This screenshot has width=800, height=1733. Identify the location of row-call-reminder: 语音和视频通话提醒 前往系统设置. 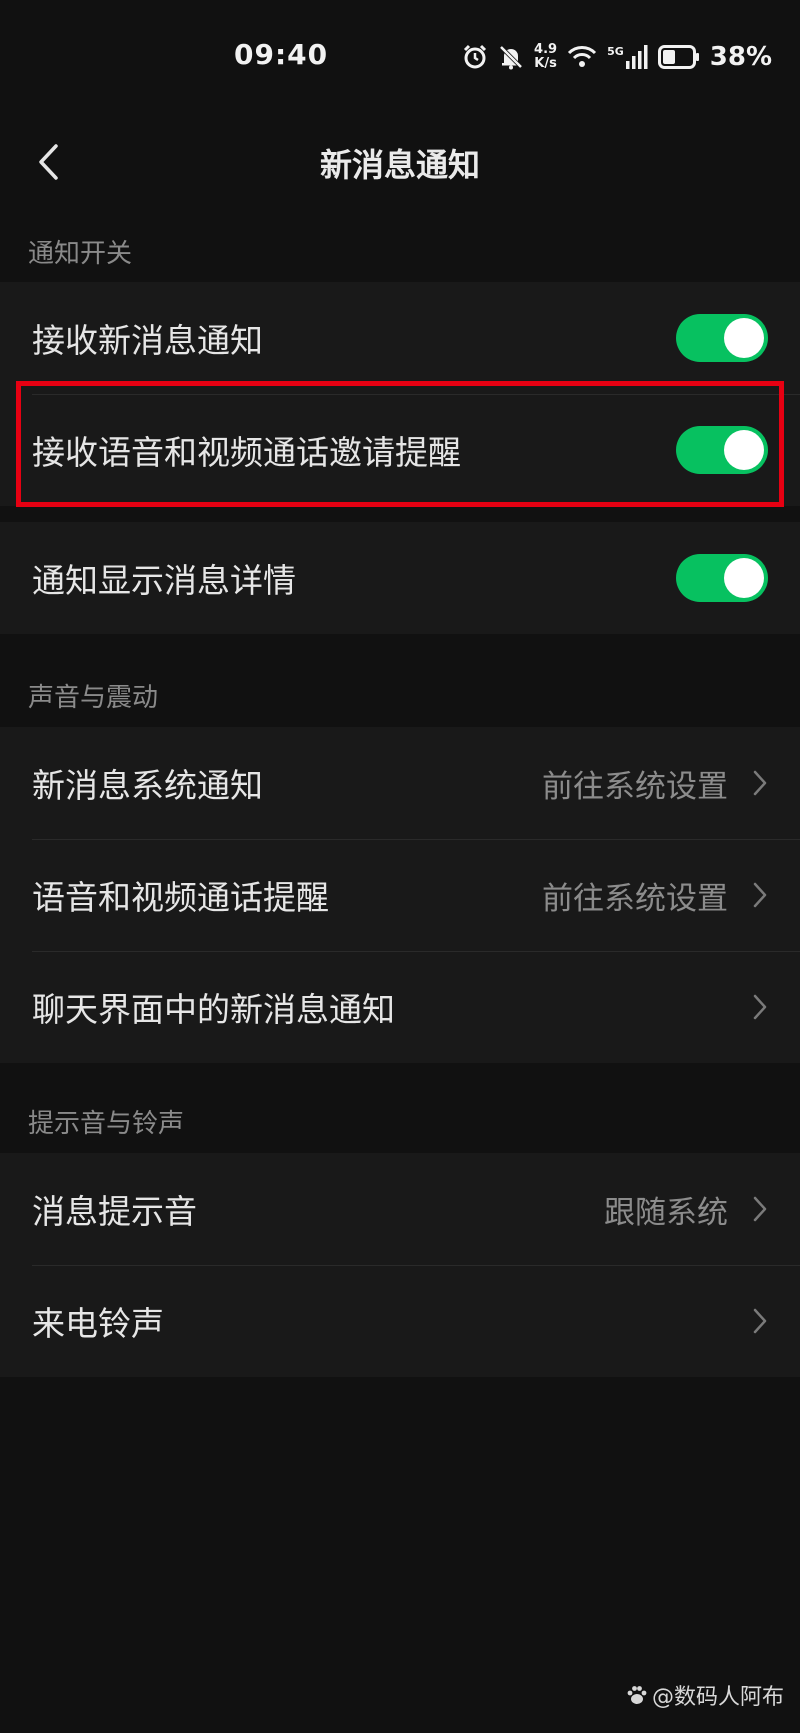
(400, 895).